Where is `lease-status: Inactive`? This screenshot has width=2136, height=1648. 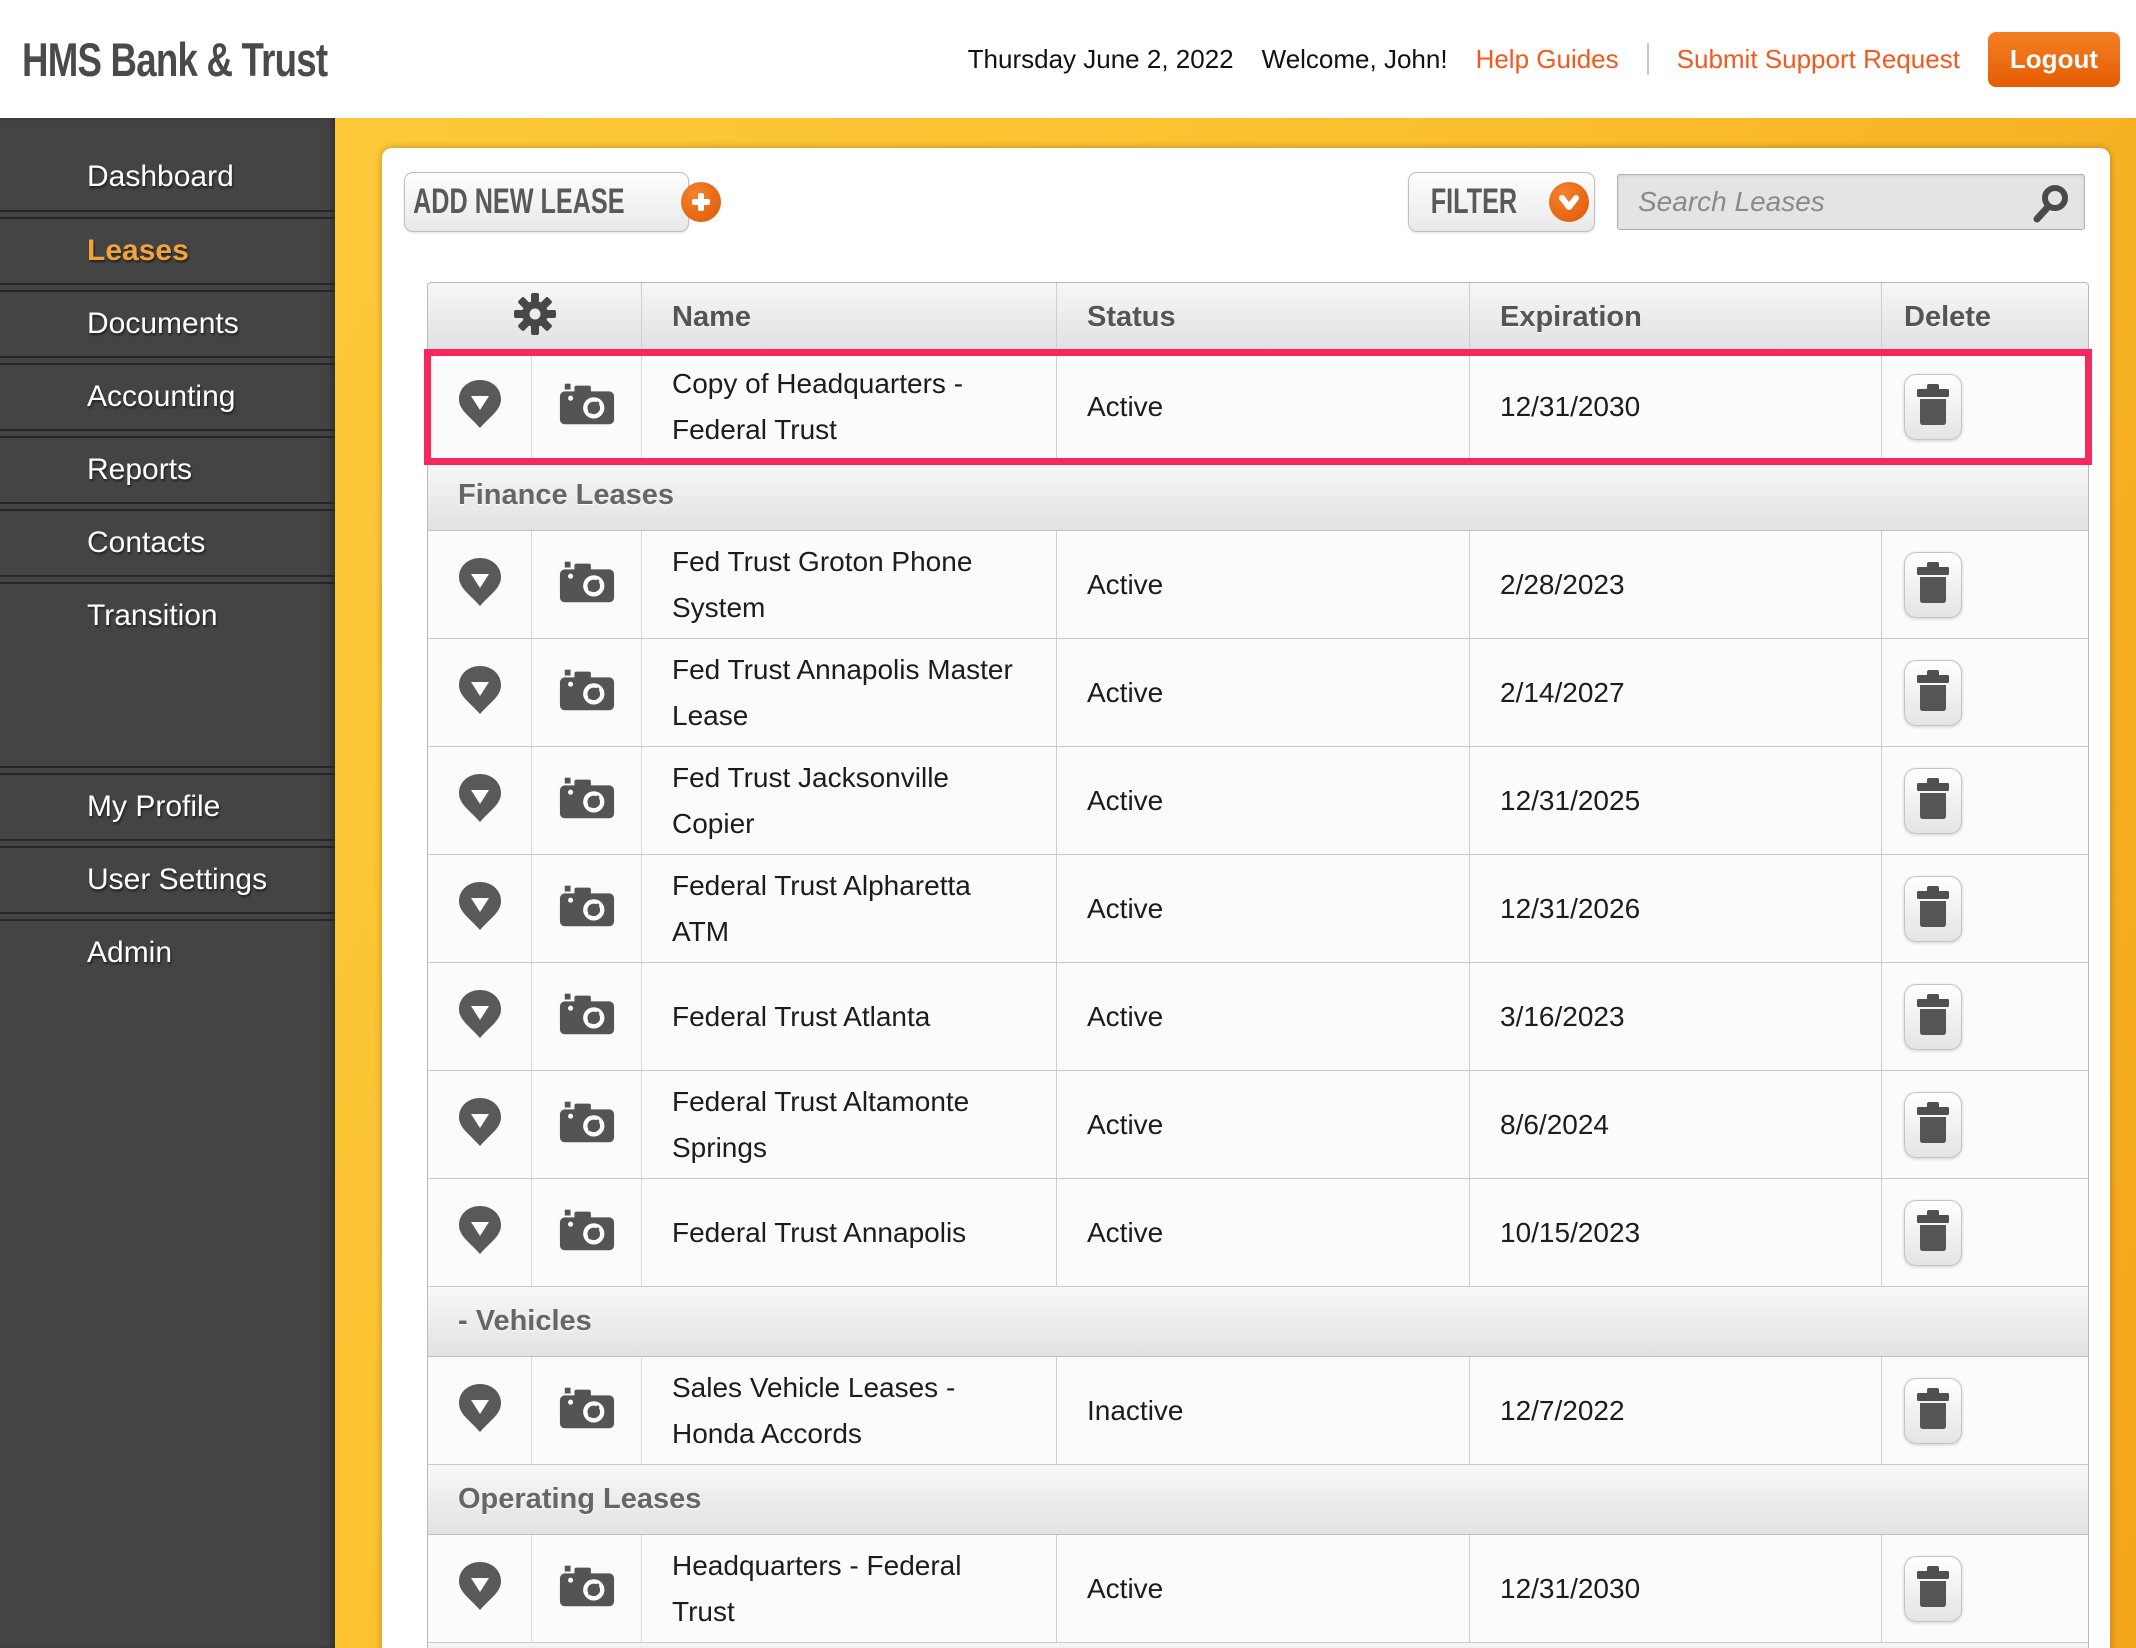 lease-status: Inactive is located at coordinates (1263, 1410).